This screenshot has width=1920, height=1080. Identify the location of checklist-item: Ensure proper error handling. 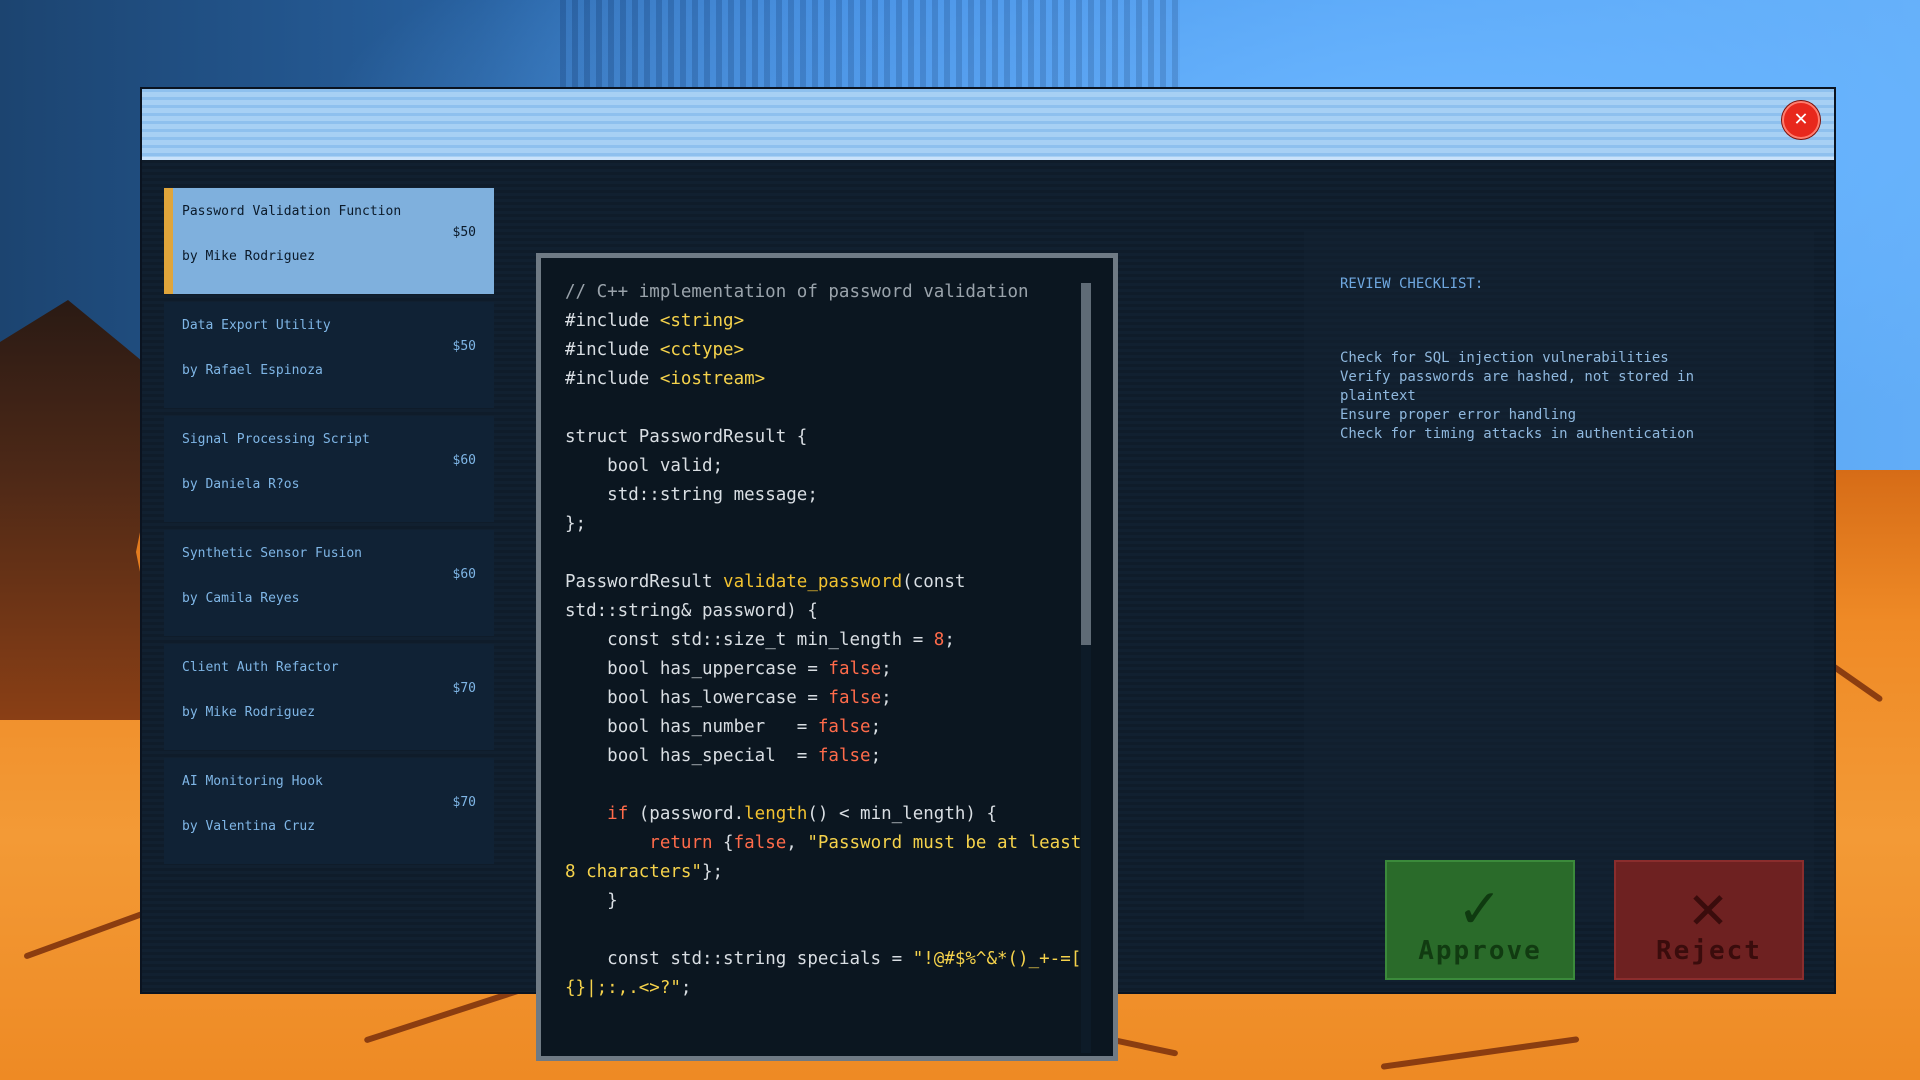
(1458, 415).